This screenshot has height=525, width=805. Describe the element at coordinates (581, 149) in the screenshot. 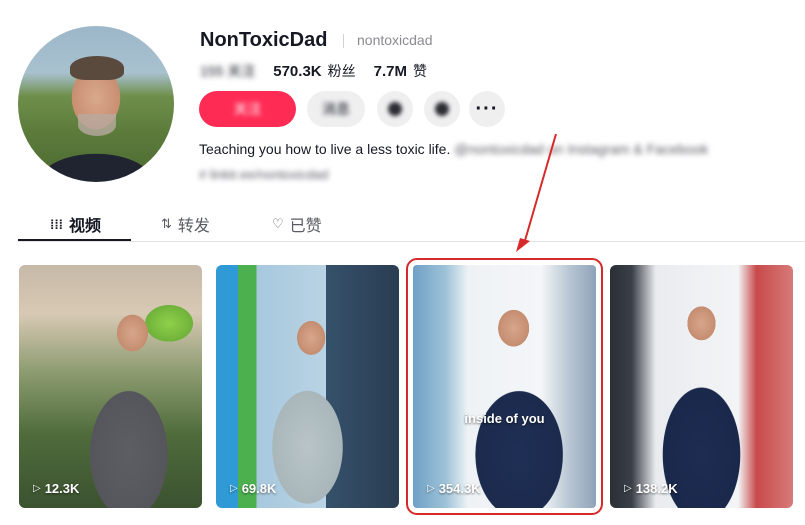

I see `bio-link-text: @nontoxicdad on Instagram & Facebook` at that location.